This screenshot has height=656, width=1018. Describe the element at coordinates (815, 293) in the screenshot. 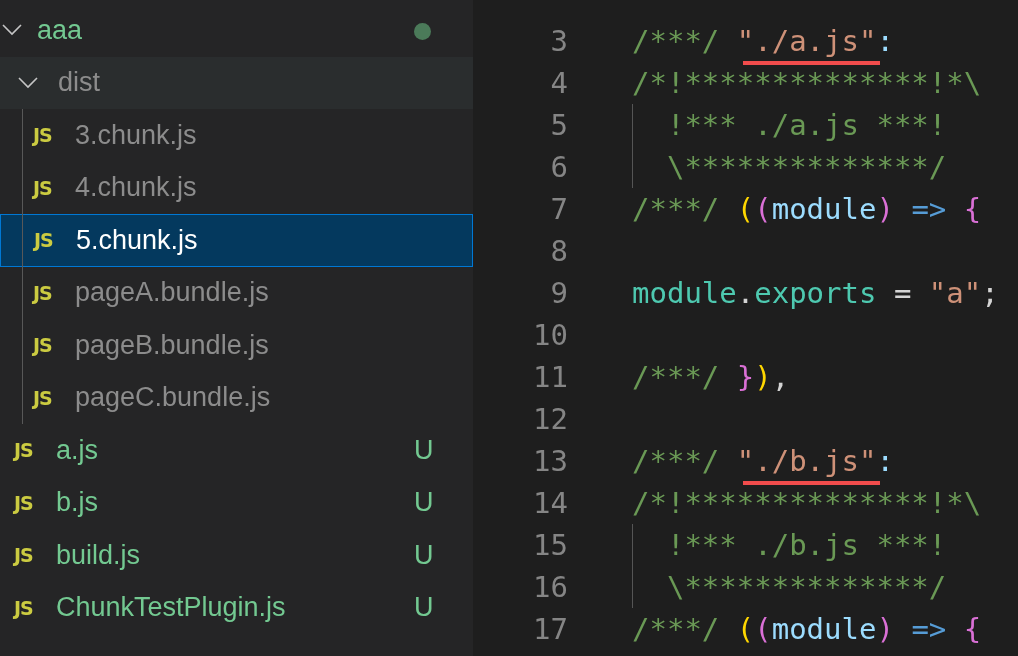

I see `code-line: module.exports = "a";` at that location.